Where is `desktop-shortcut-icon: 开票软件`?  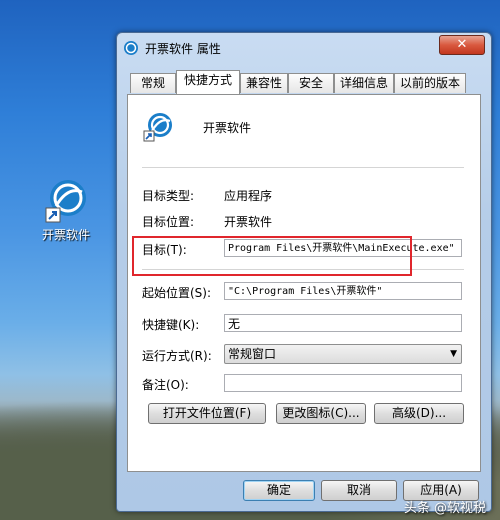
desktop-shortcut-icon: 开票软件 is located at coordinates (66, 209).